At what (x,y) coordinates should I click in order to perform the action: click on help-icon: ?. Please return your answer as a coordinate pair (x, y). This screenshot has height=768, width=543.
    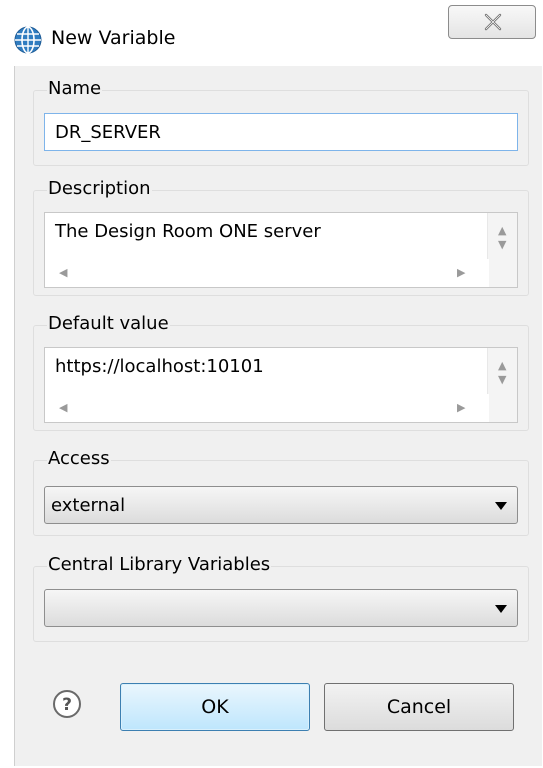
    Looking at the image, I should click on (67, 704).